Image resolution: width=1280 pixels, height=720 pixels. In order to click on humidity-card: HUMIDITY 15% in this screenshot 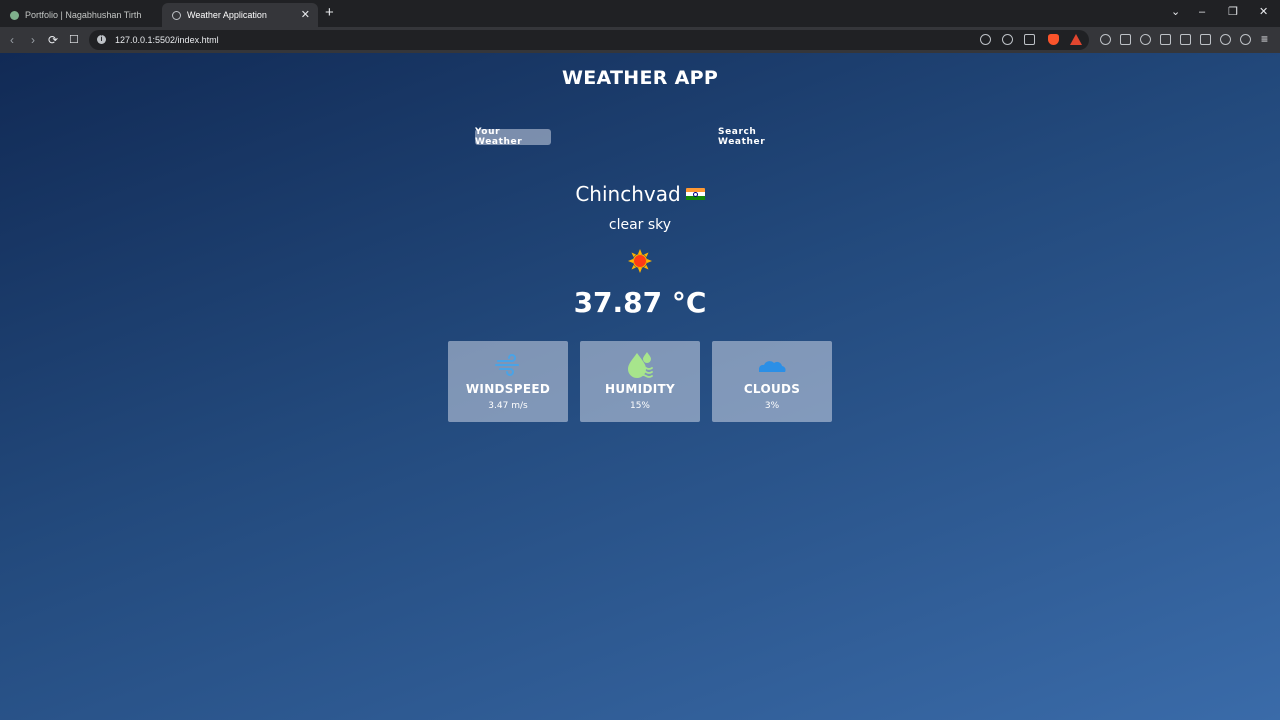, I will do `click(640, 381)`.